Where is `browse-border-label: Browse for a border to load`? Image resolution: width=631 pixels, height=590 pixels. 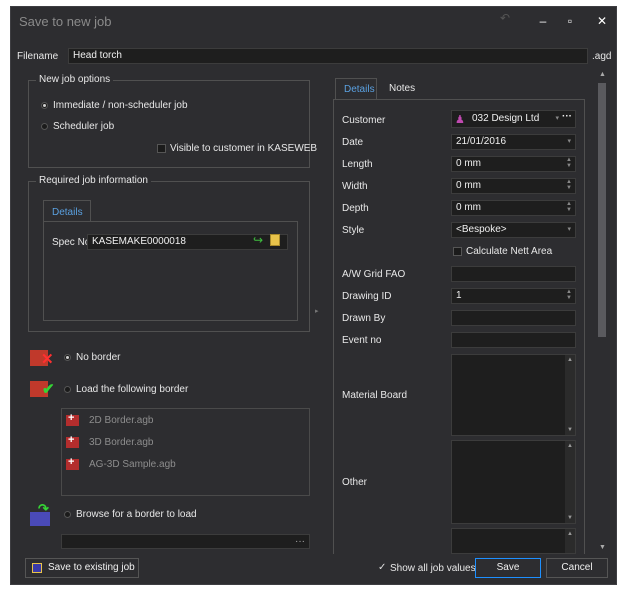
browse-border-label: Browse for a border to load is located at coordinates (136, 514).